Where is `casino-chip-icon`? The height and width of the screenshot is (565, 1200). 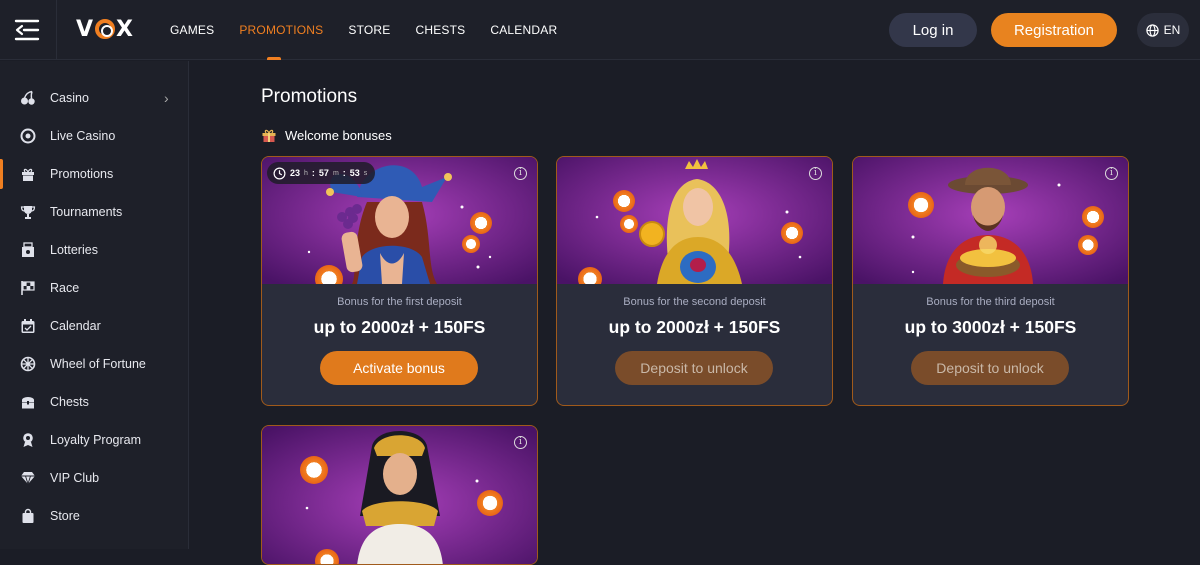 casino-chip-icon is located at coordinates (28, 136).